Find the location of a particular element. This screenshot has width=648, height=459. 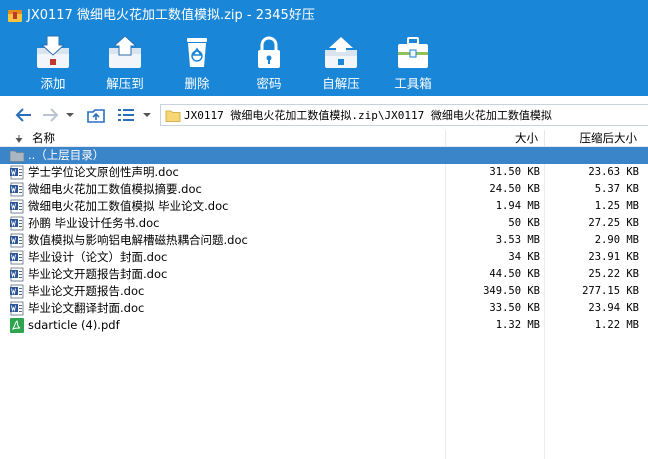

file-row: 毕业论文开题报告.doc 349.50 KB 277.15 KB is located at coordinates (324, 291).